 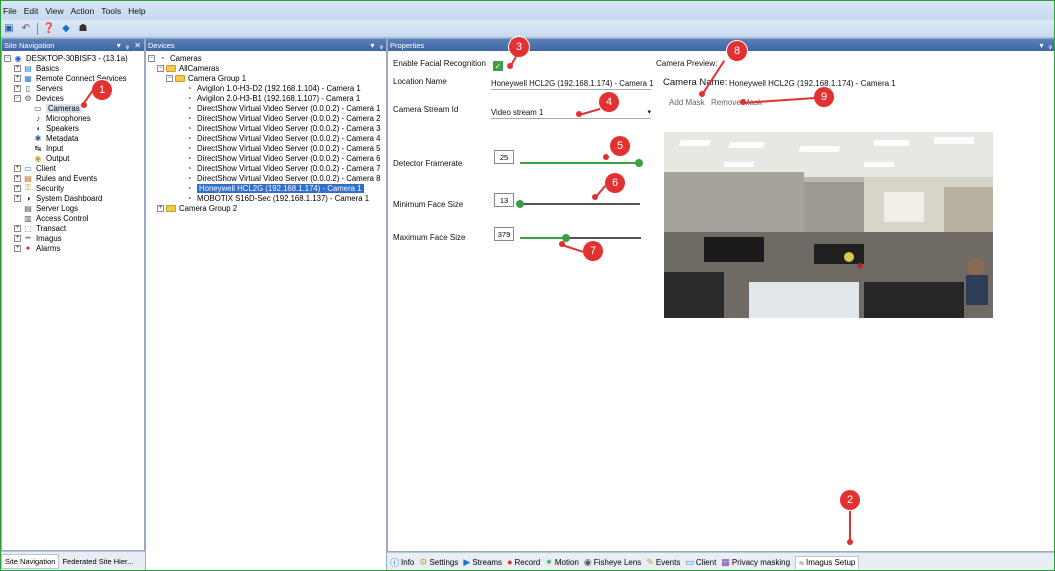 I want to click on max-face-slider, so click(x=580, y=238).